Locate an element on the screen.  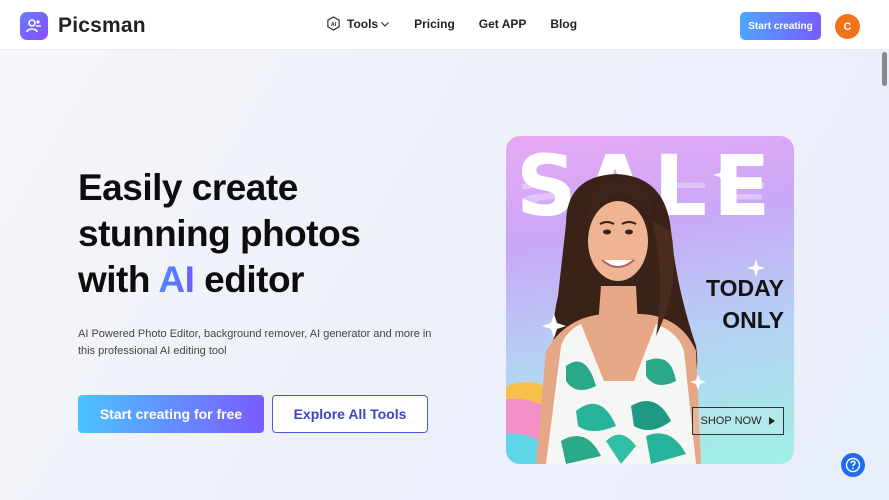
nav-tools: AI Tools is located at coordinates (358, 23).